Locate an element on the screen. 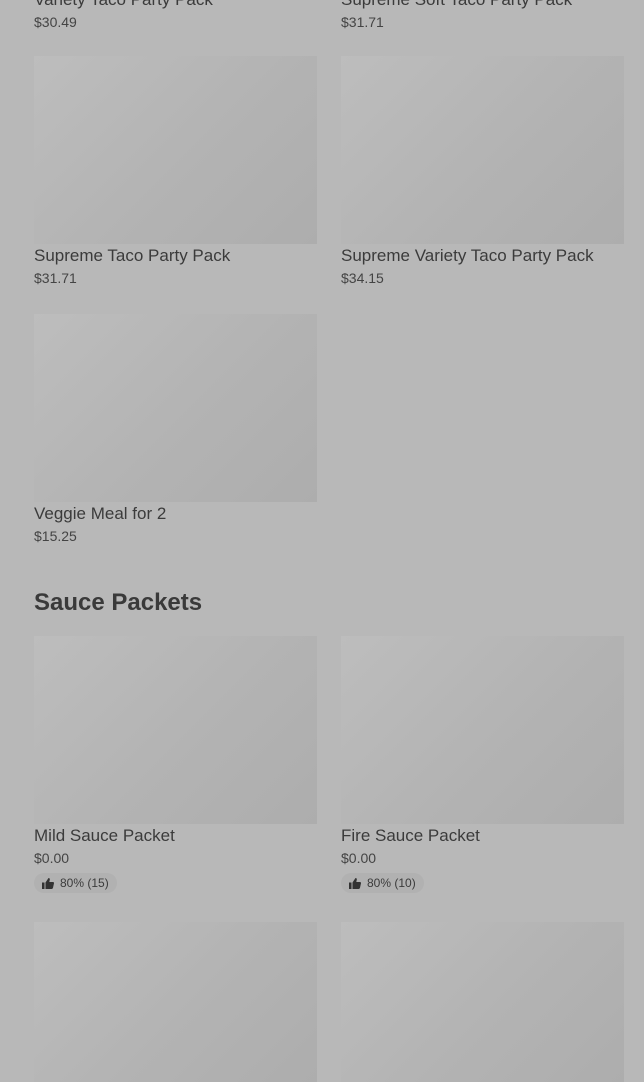  menu-item-card: Supreme Taco Party Pack $31.71 is located at coordinates (175, 171).